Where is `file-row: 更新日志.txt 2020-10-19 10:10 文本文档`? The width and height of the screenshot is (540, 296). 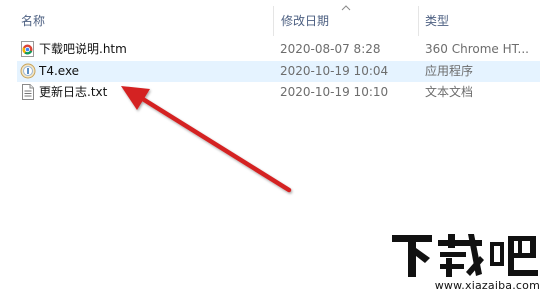
file-row: 更新日志.txt 2020-10-19 10:10 文本文档 is located at coordinates (278, 92).